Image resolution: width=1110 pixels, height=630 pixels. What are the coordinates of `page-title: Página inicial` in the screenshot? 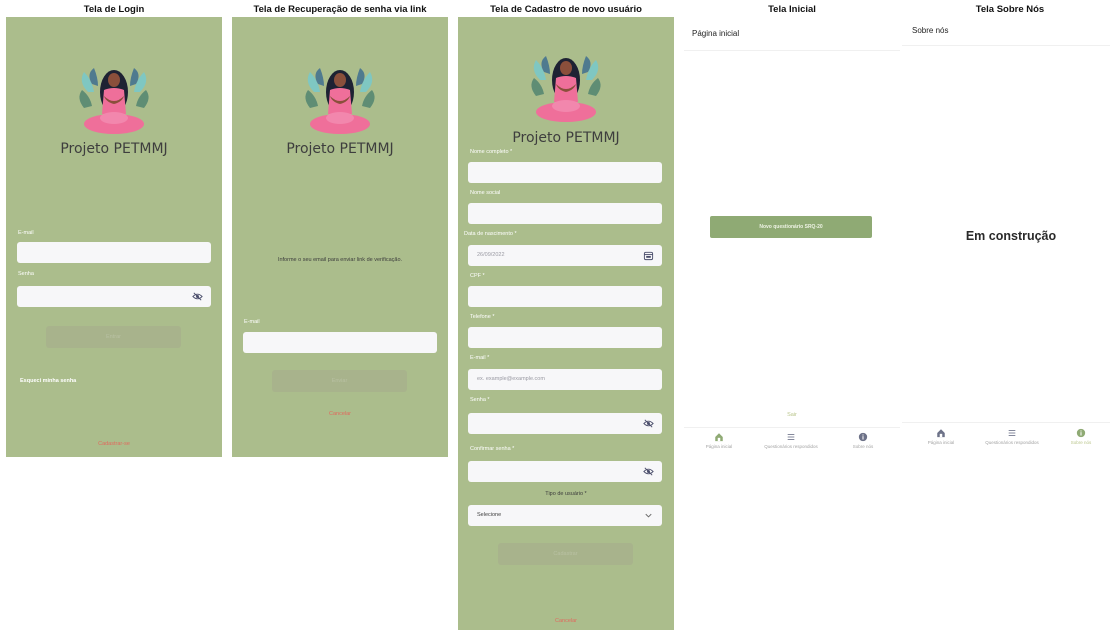 It's located at (716, 33).